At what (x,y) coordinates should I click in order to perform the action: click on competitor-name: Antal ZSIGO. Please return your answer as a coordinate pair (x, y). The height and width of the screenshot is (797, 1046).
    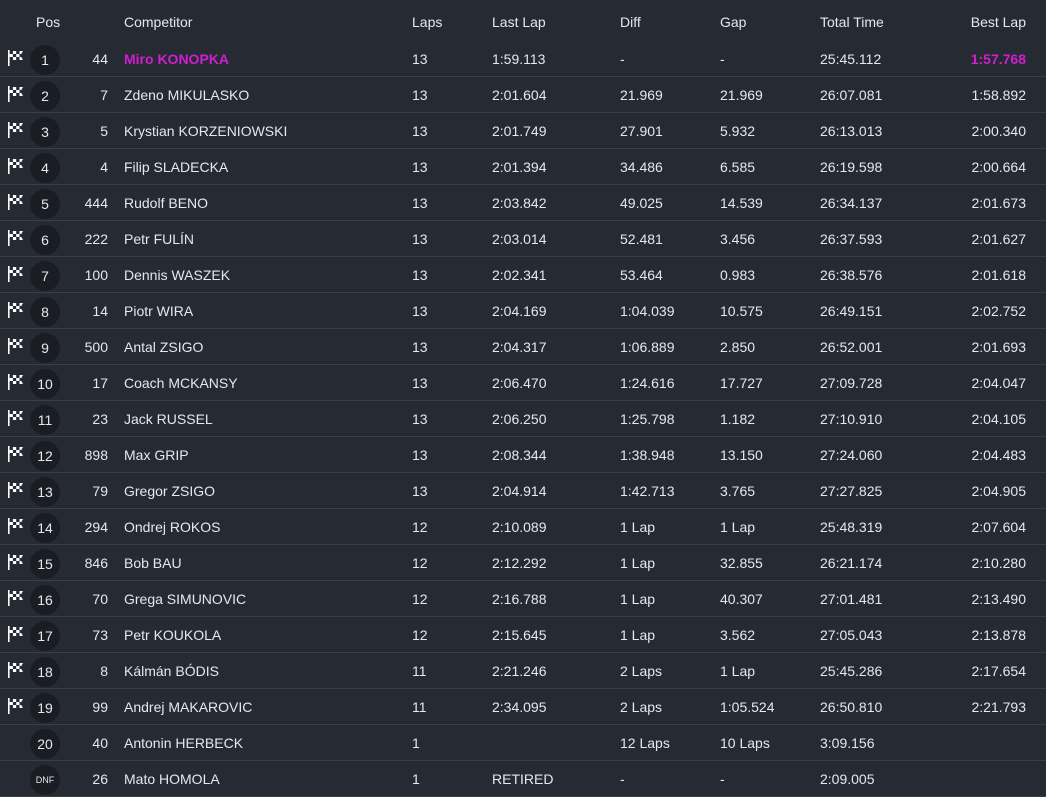
    Looking at the image, I should click on (163, 347).